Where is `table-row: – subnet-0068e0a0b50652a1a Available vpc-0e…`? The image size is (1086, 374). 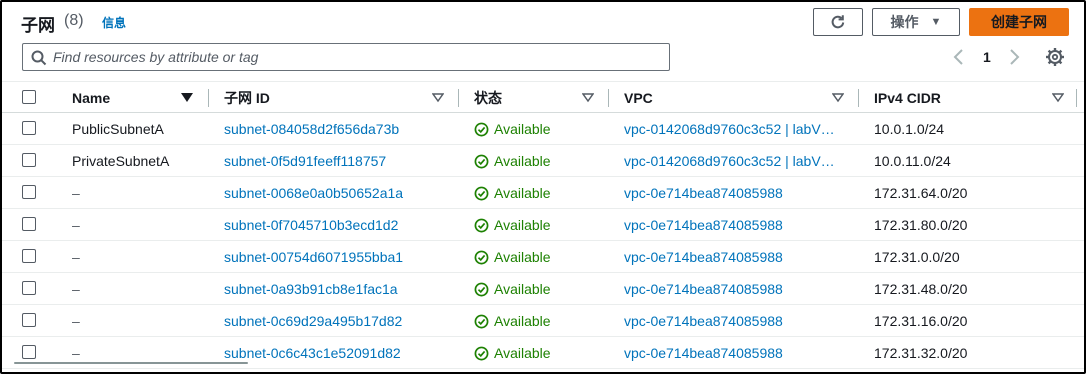 table-row: – subnet-0068e0a0b50652a1a Available vpc-0e… is located at coordinates (543, 193).